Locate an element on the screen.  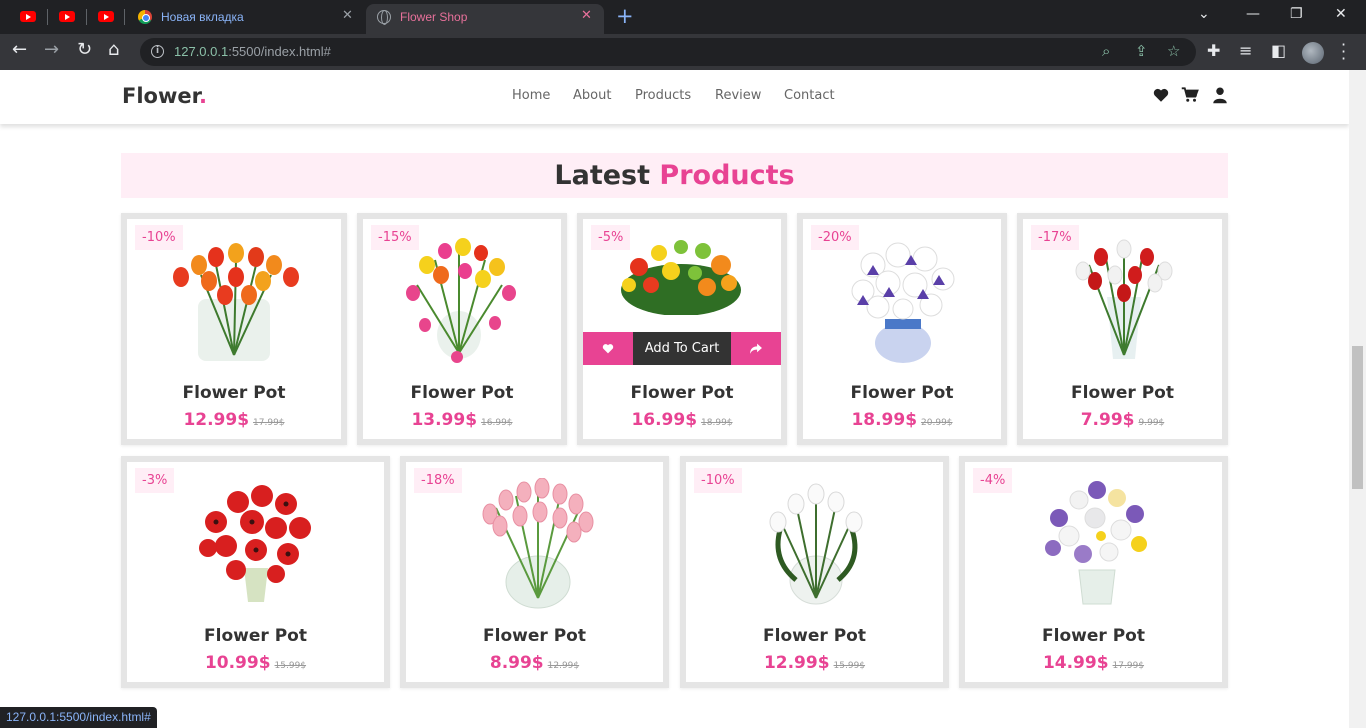
tab-title: Flower Shop is located at coordinates (434, 17).